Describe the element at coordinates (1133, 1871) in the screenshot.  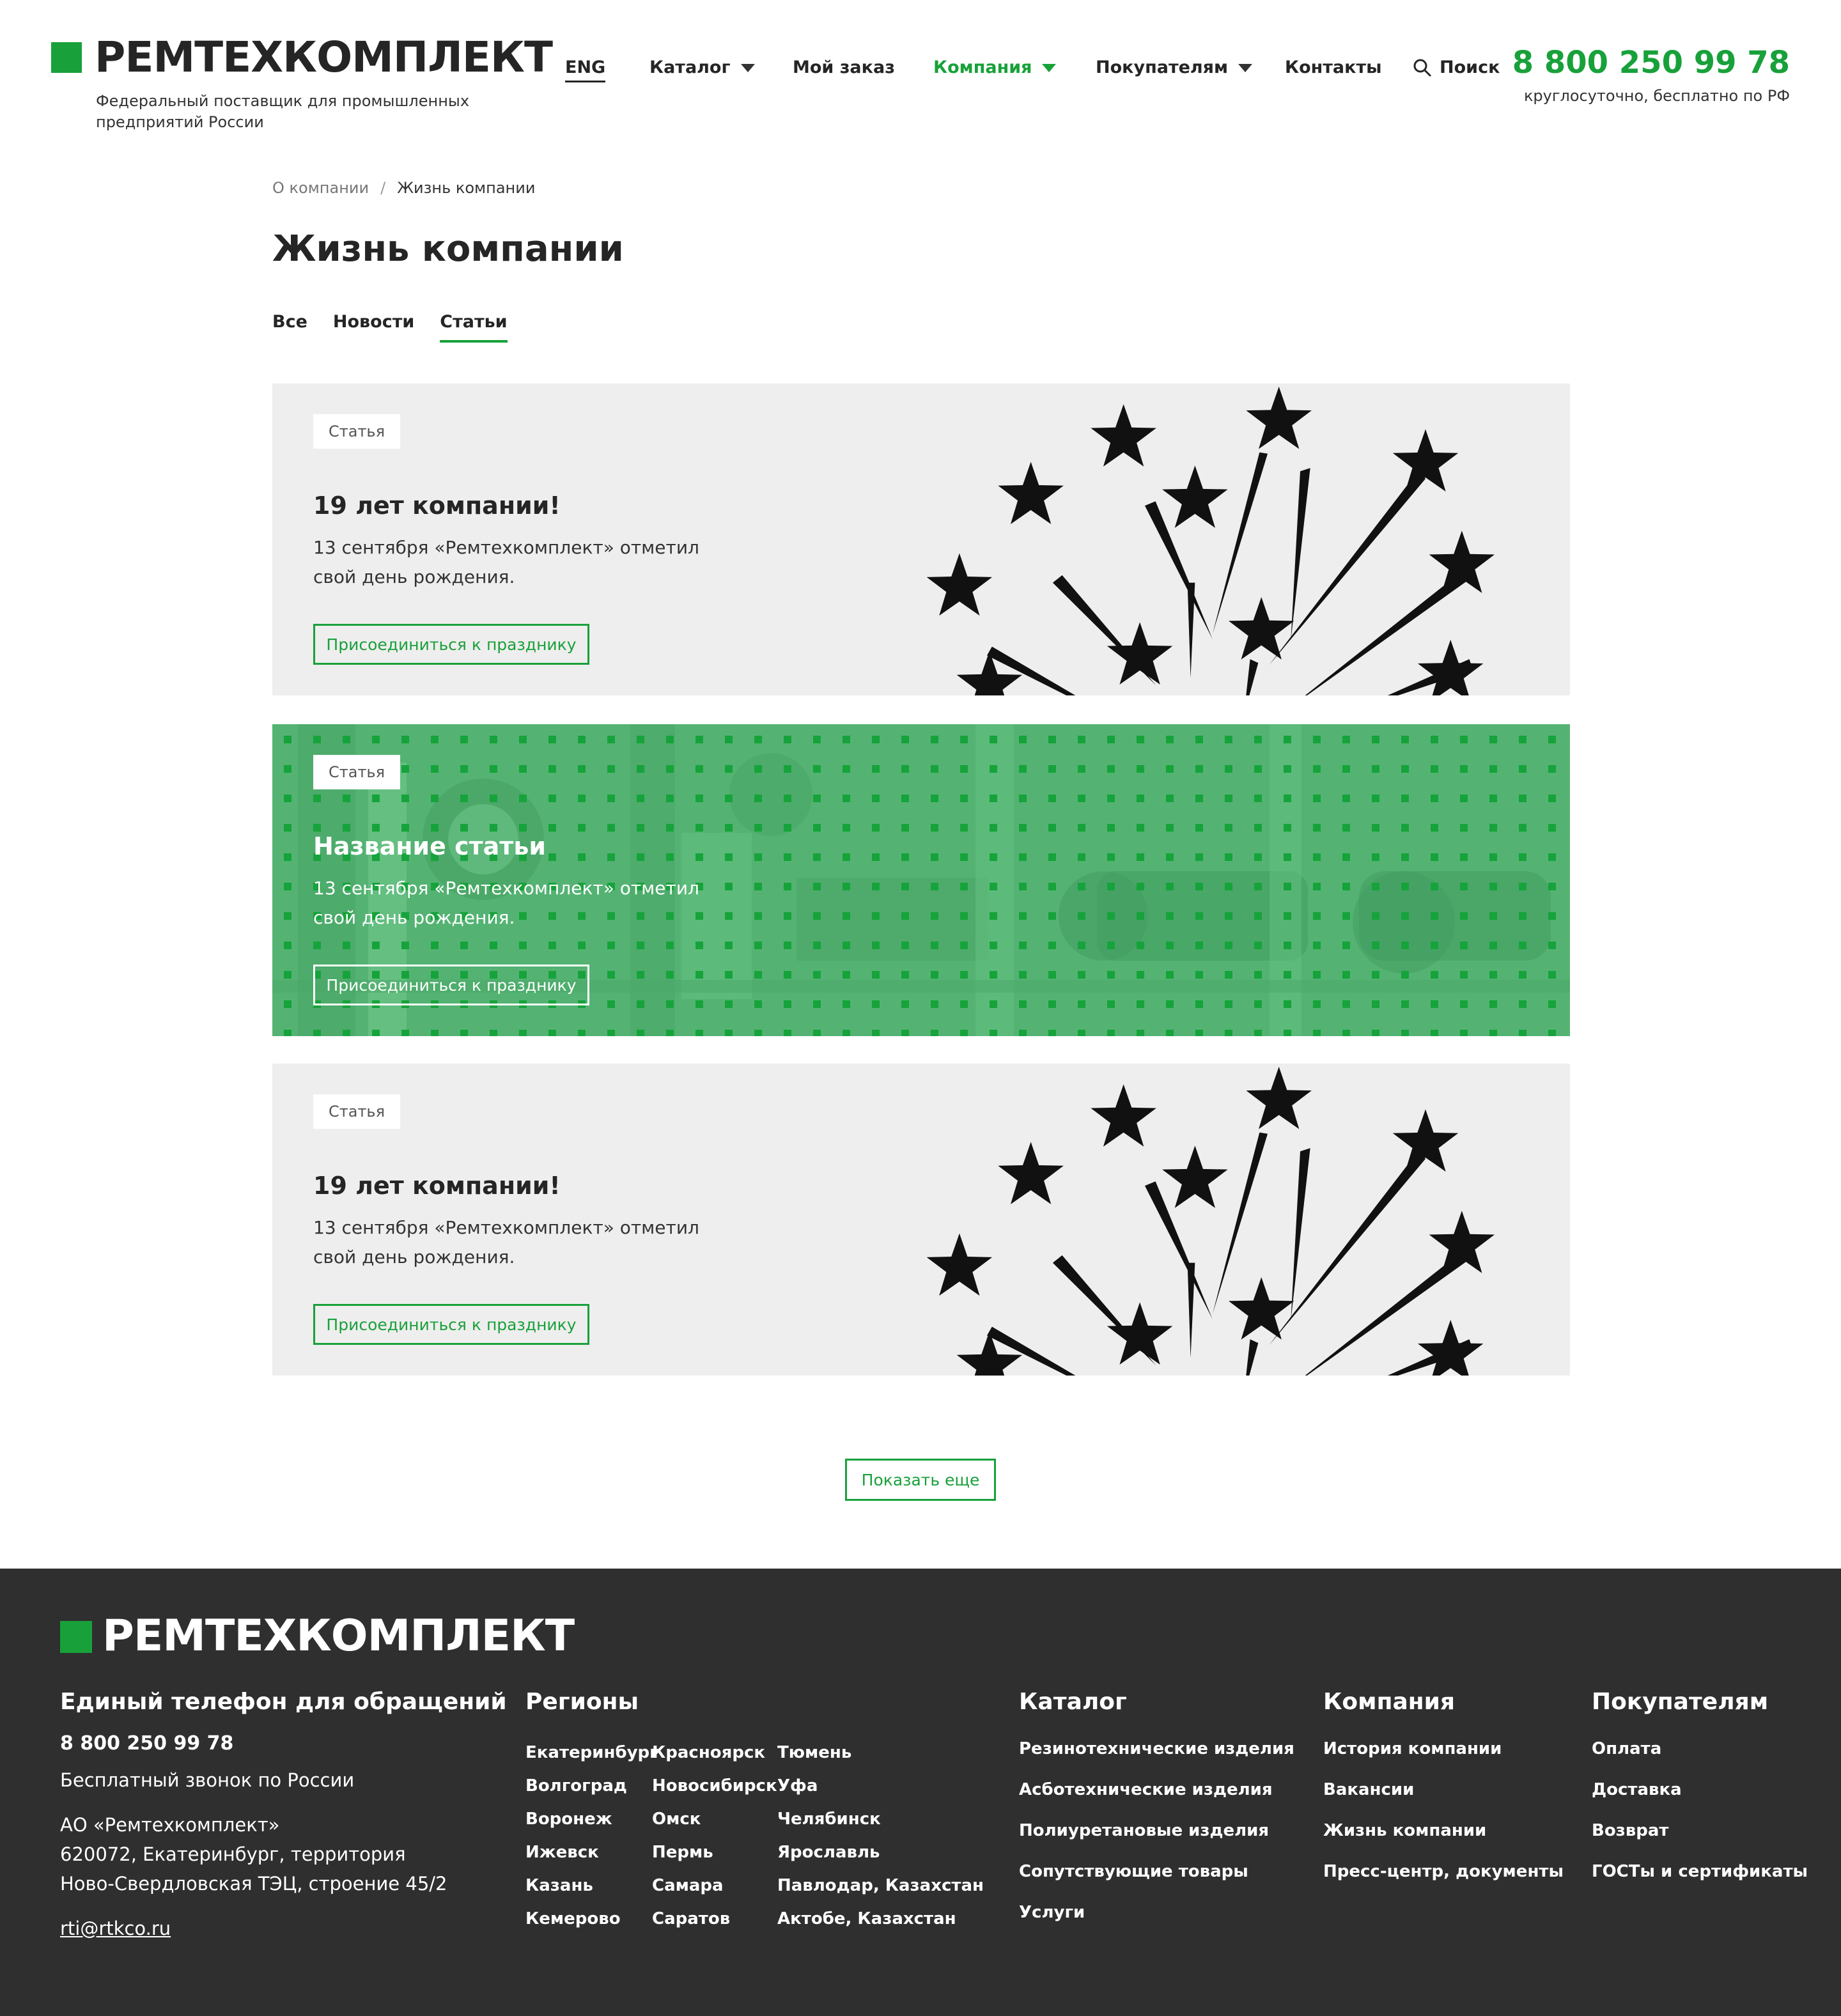
I see `footer-catalog-link: Сопутствующие товары` at that location.